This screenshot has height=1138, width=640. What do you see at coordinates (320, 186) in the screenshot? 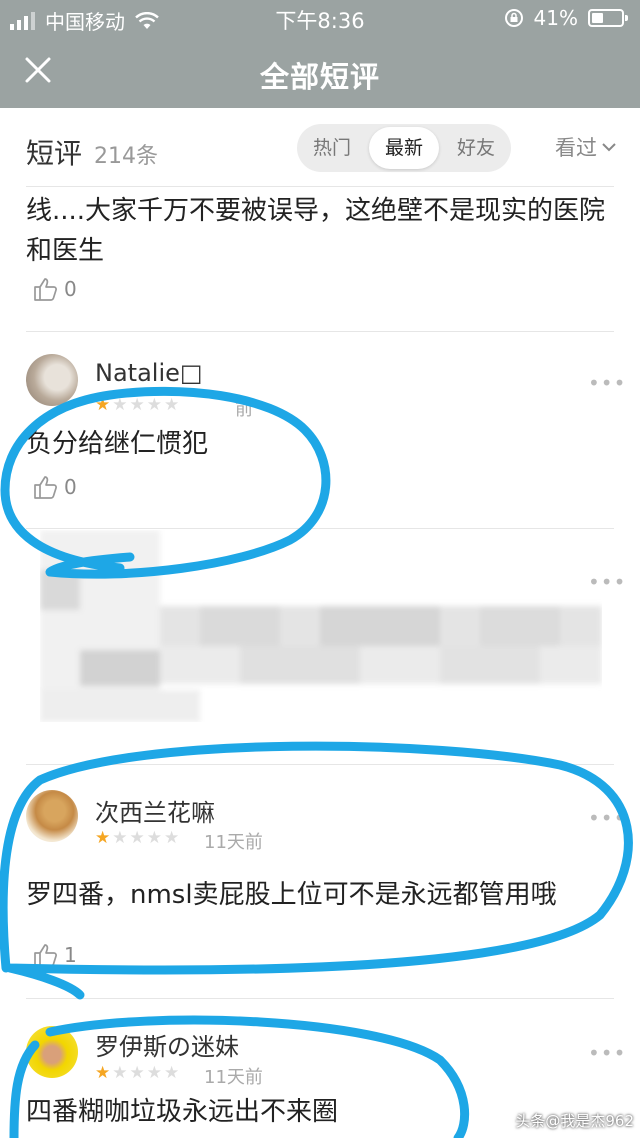
I see `header-divider` at bounding box center [320, 186].